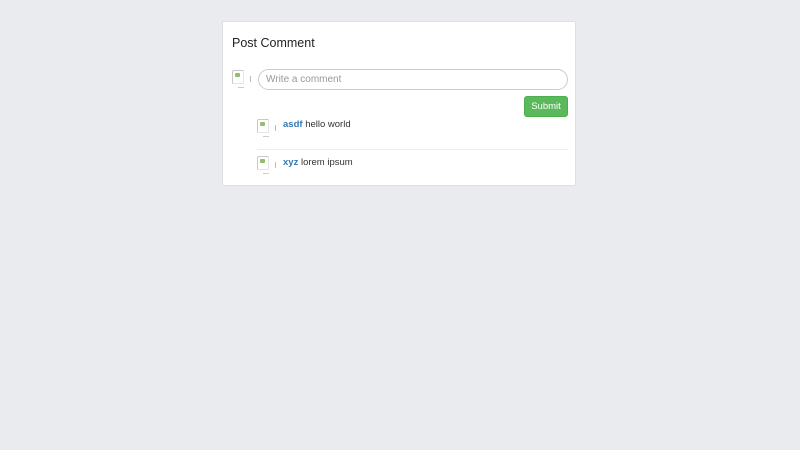 The height and width of the screenshot is (450, 800). What do you see at coordinates (273, 43) in the screenshot?
I see `panel-title: Post Comment` at bounding box center [273, 43].